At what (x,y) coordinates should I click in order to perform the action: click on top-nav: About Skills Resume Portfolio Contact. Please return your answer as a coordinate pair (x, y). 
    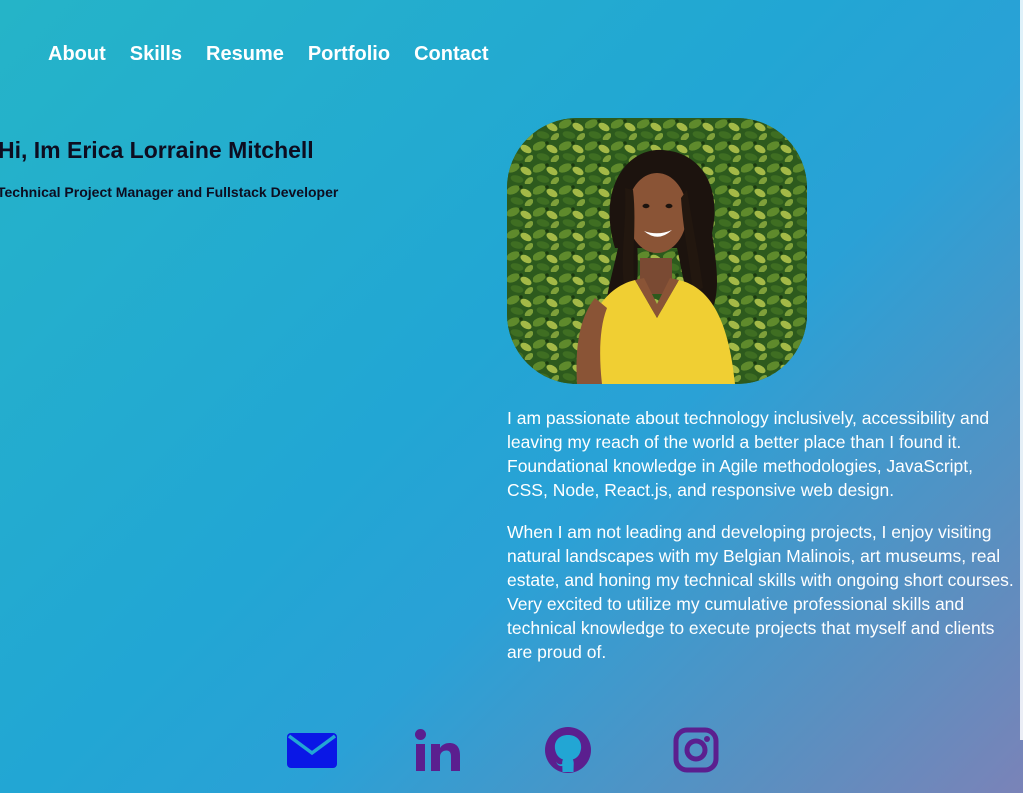
    Looking at the image, I should click on (268, 54).